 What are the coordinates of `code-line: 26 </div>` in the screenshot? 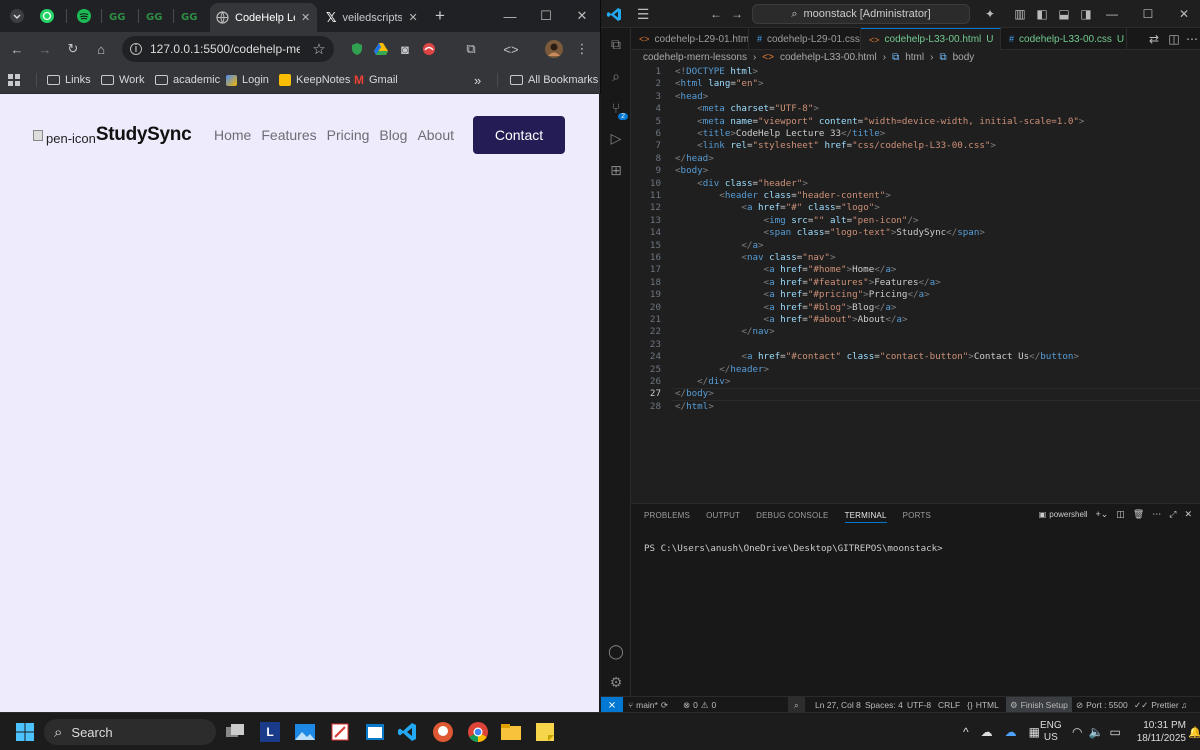 It's located at (915, 382).